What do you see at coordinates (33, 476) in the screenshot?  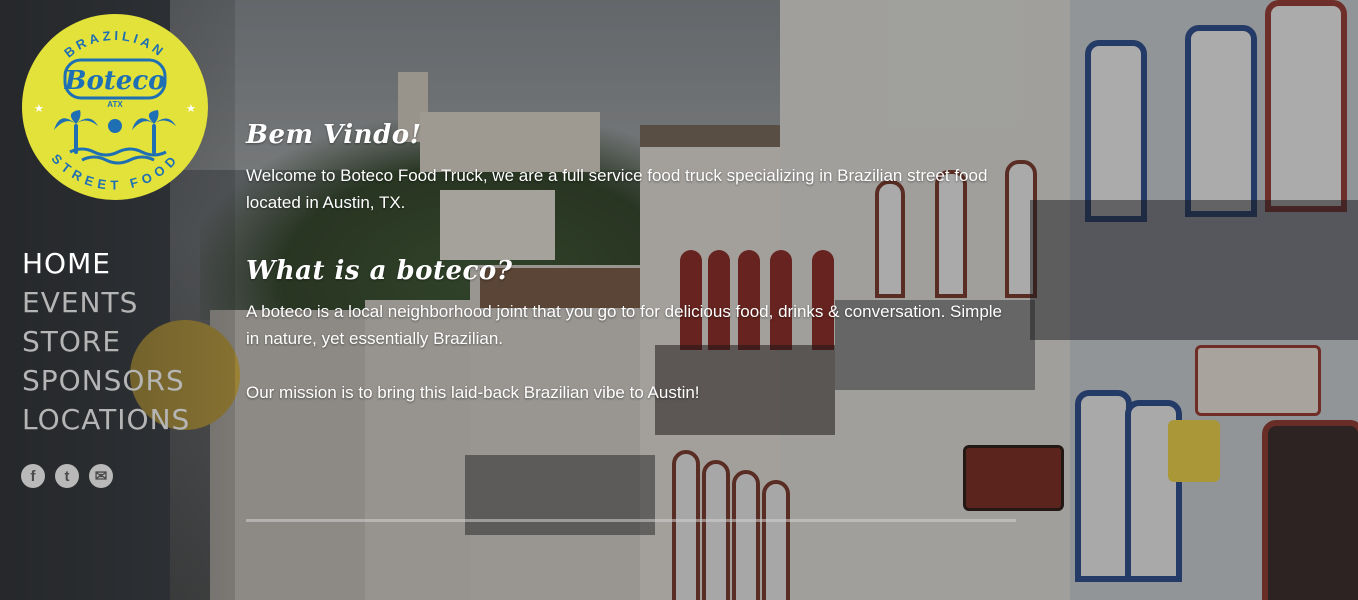 I see `facebook-icon: f` at bounding box center [33, 476].